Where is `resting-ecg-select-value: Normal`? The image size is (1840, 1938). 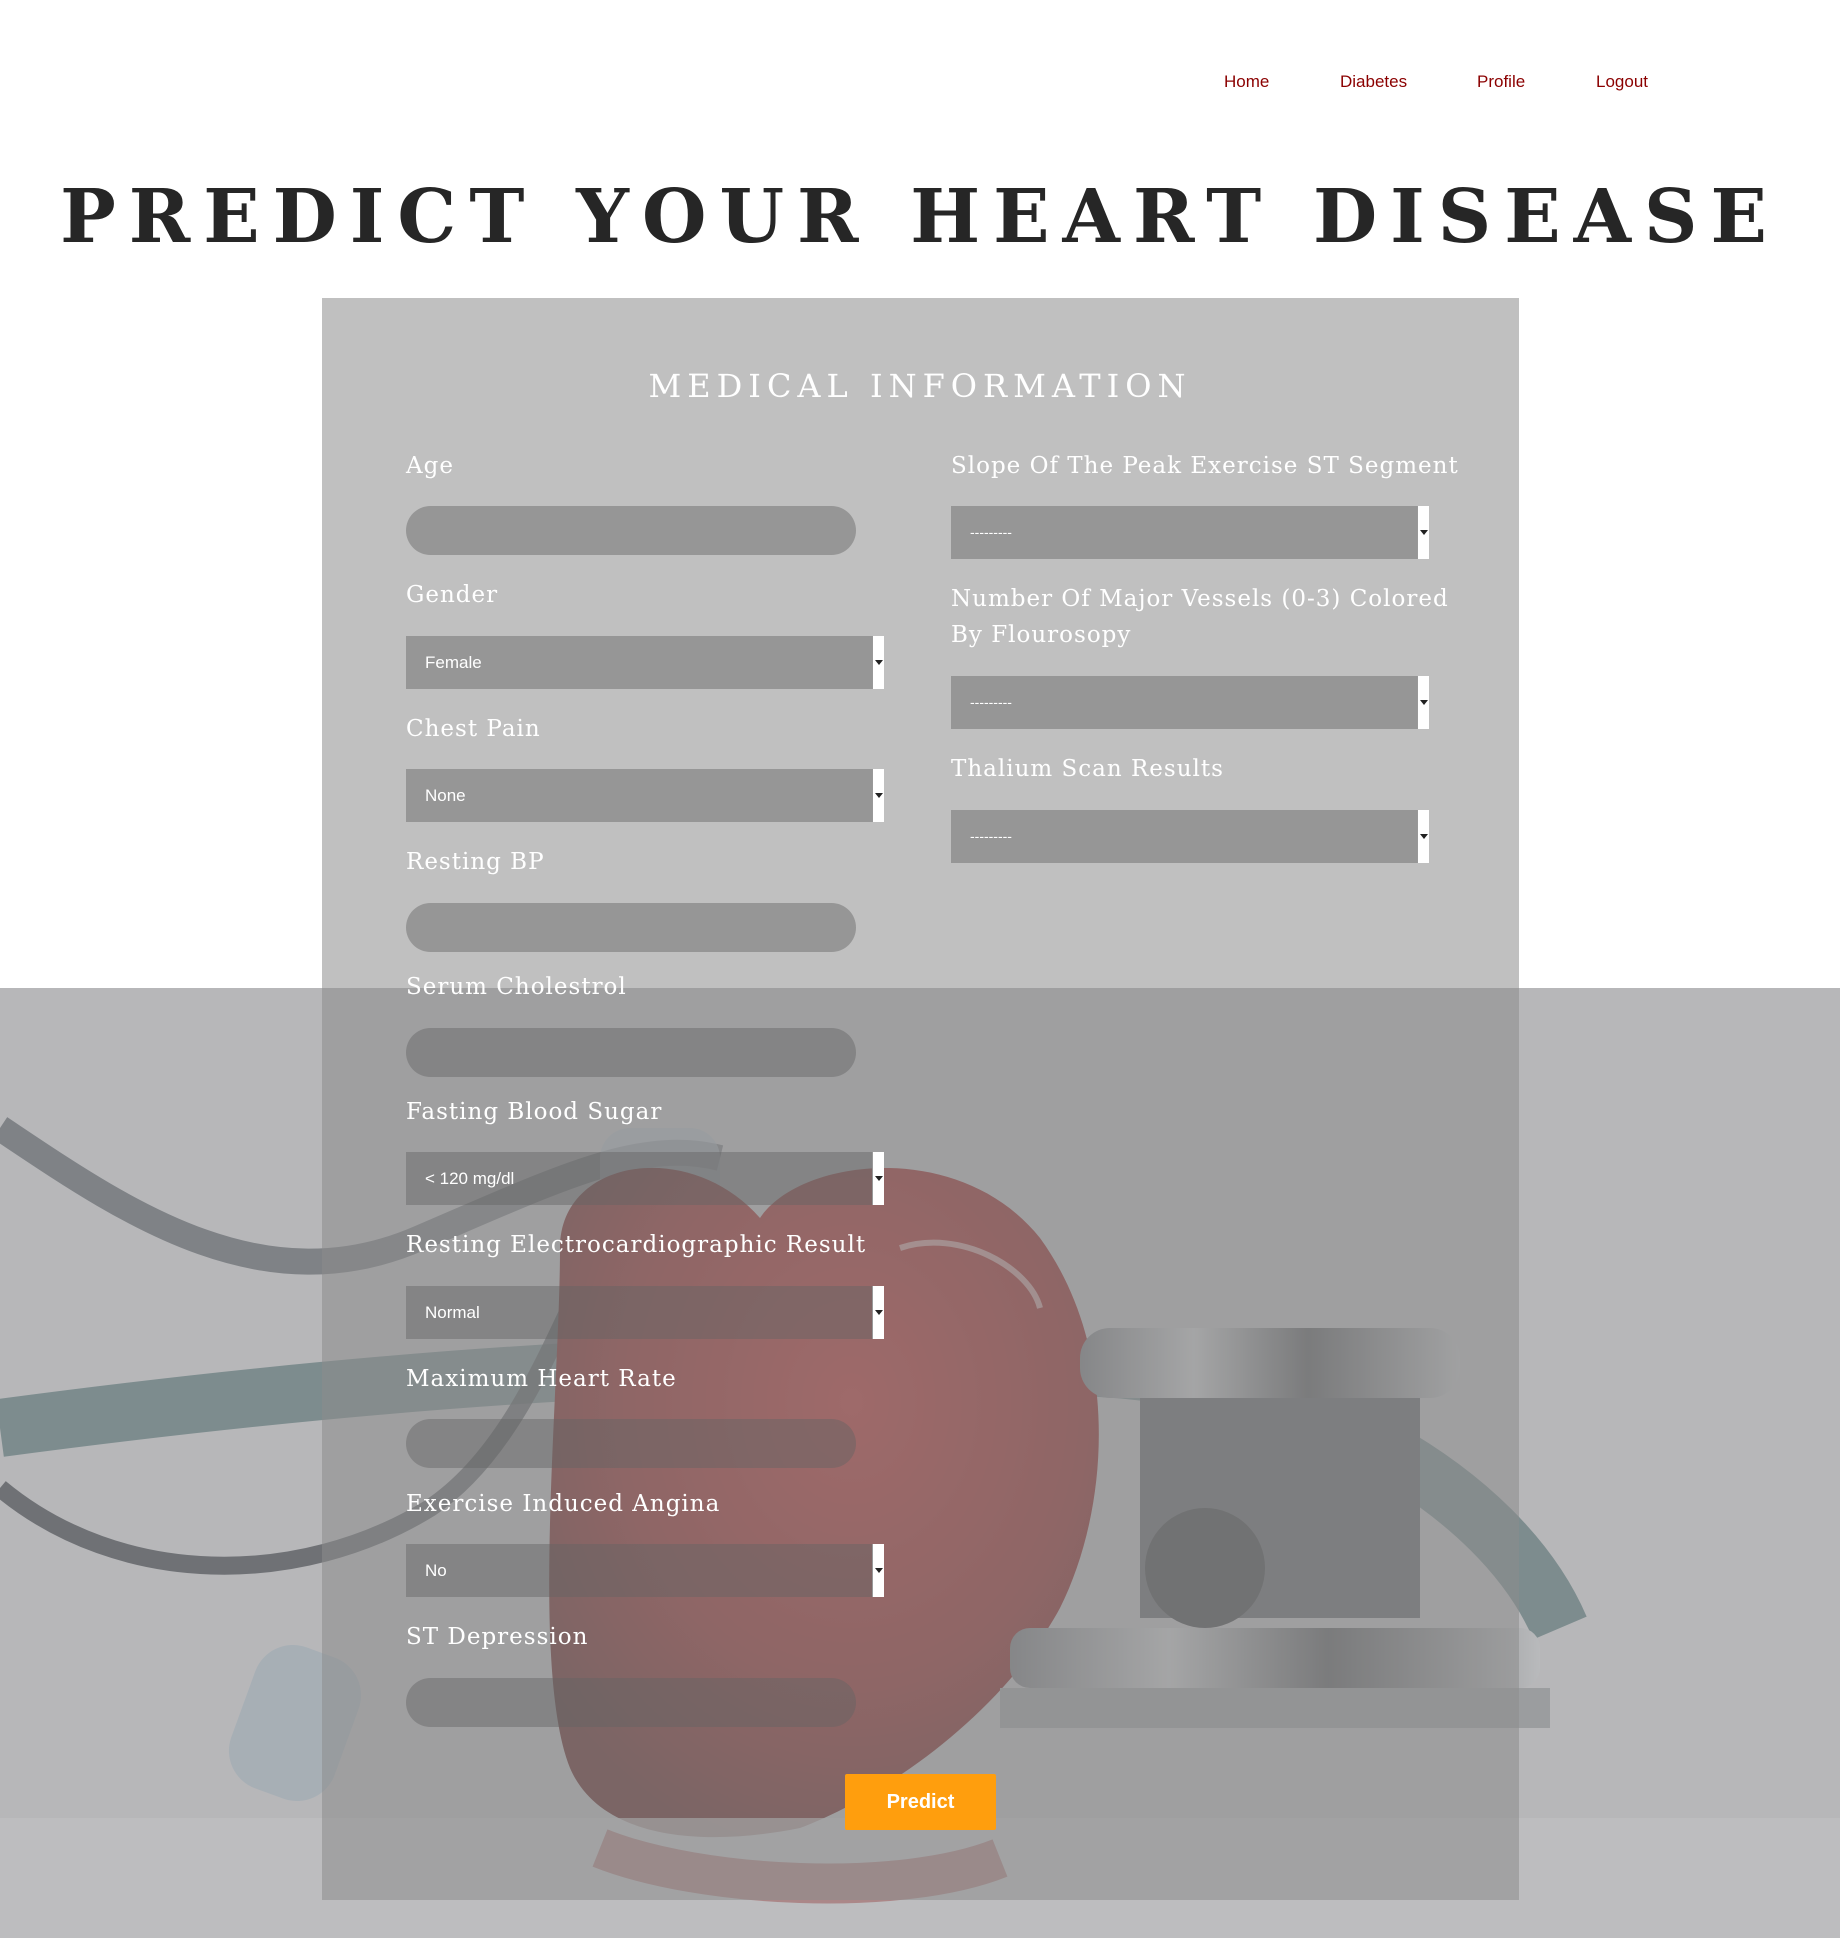 resting-ecg-select-value: Normal is located at coordinates (452, 1312).